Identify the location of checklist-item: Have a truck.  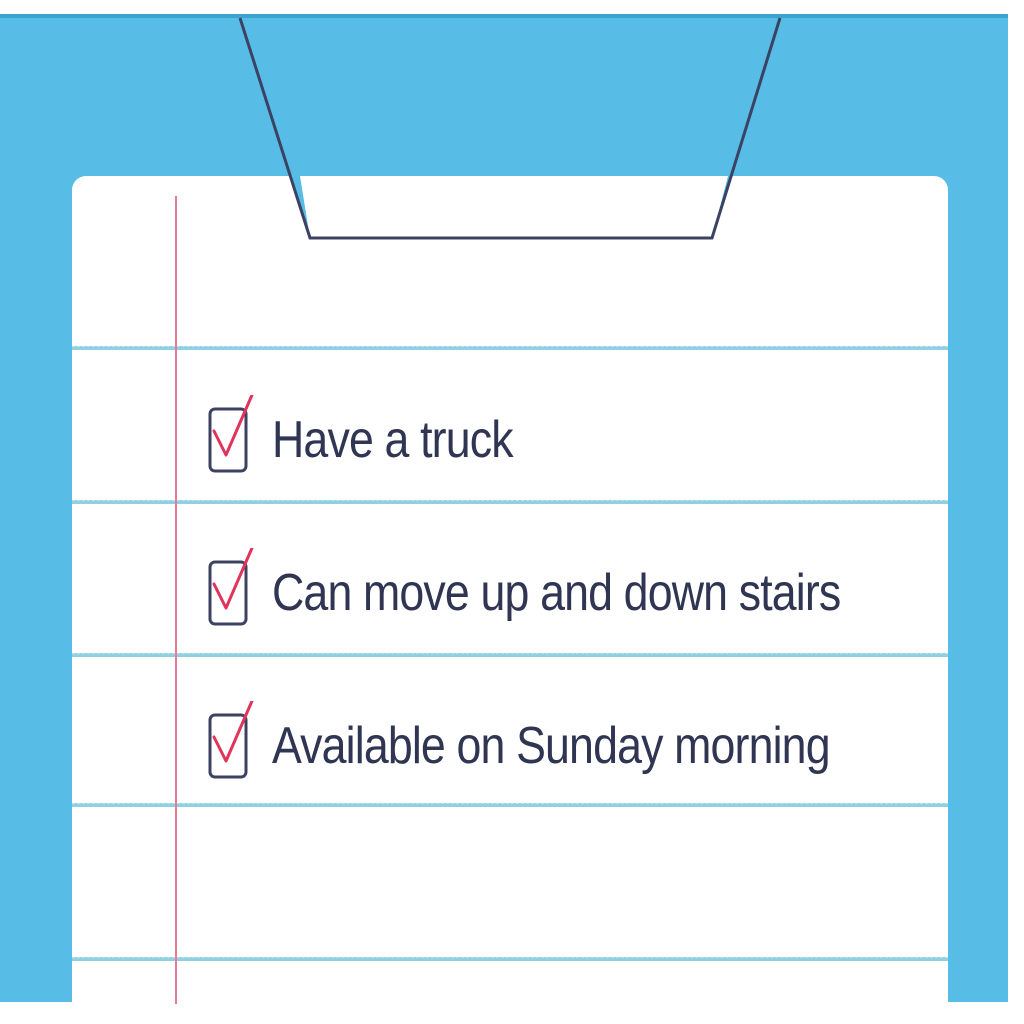
(379, 440).